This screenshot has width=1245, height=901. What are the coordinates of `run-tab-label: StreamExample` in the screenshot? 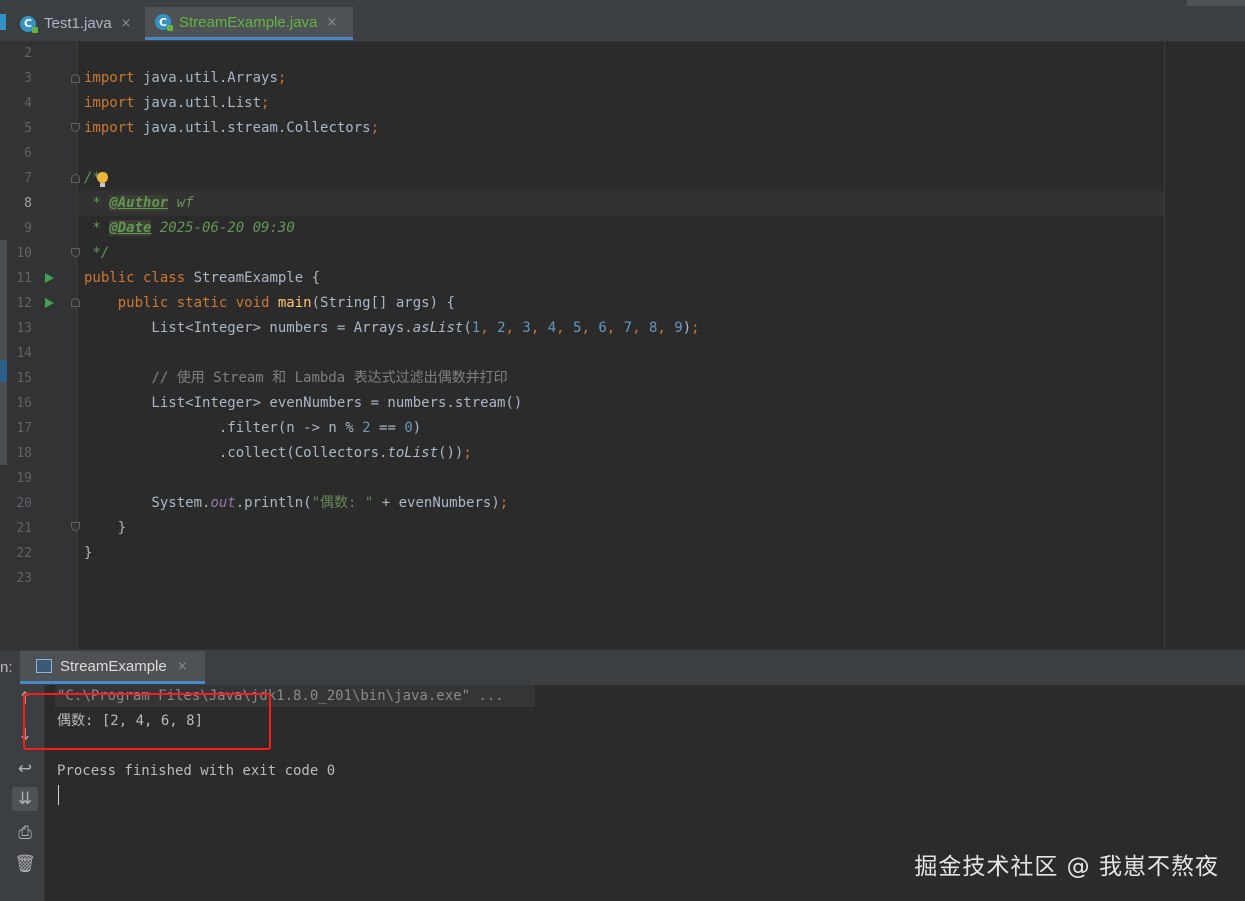 It's located at (113, 666).